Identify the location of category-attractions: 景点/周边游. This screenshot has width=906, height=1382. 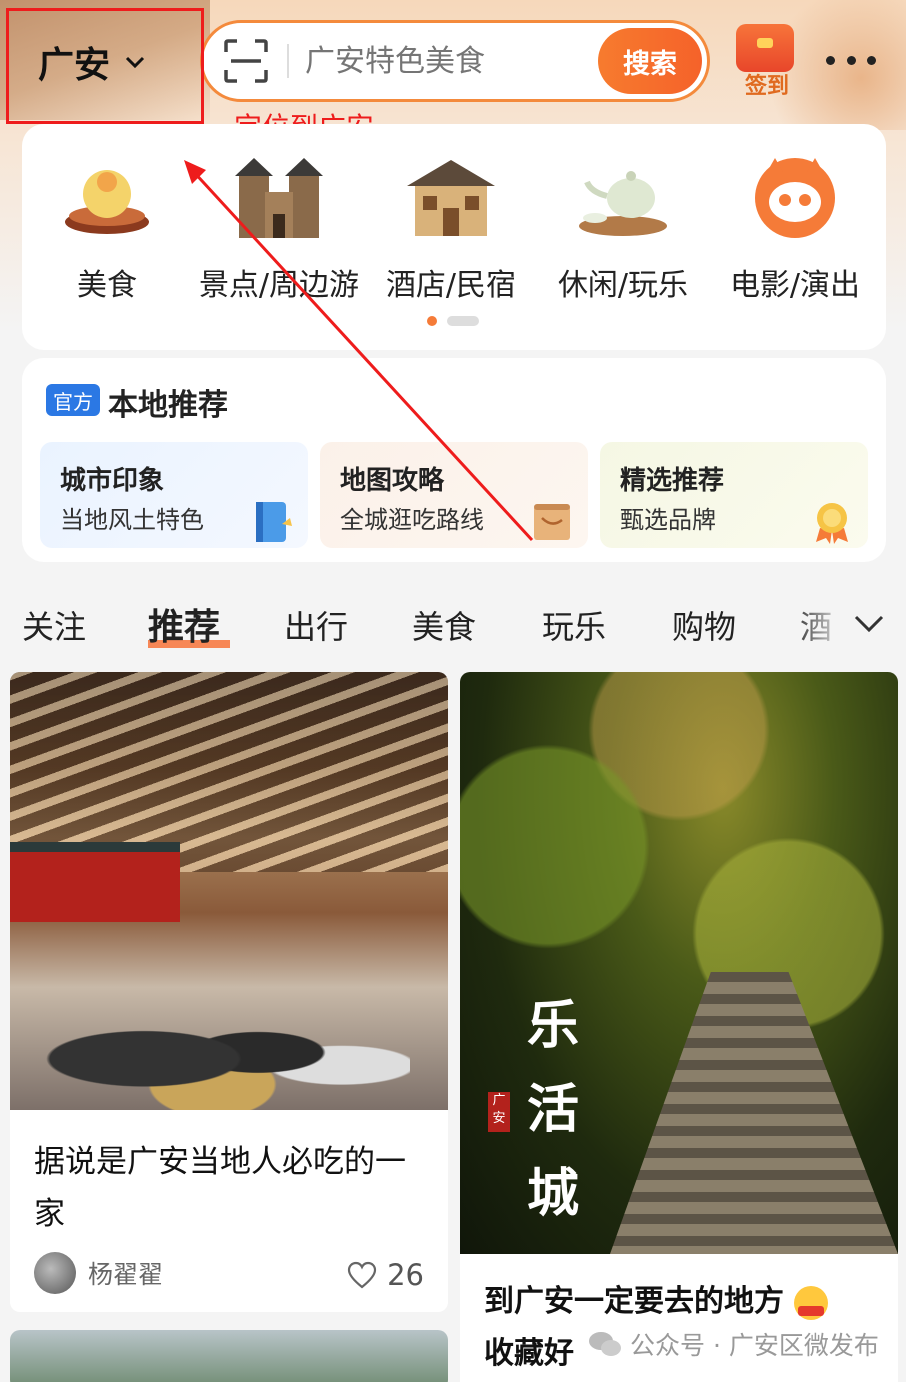
(279, 228).